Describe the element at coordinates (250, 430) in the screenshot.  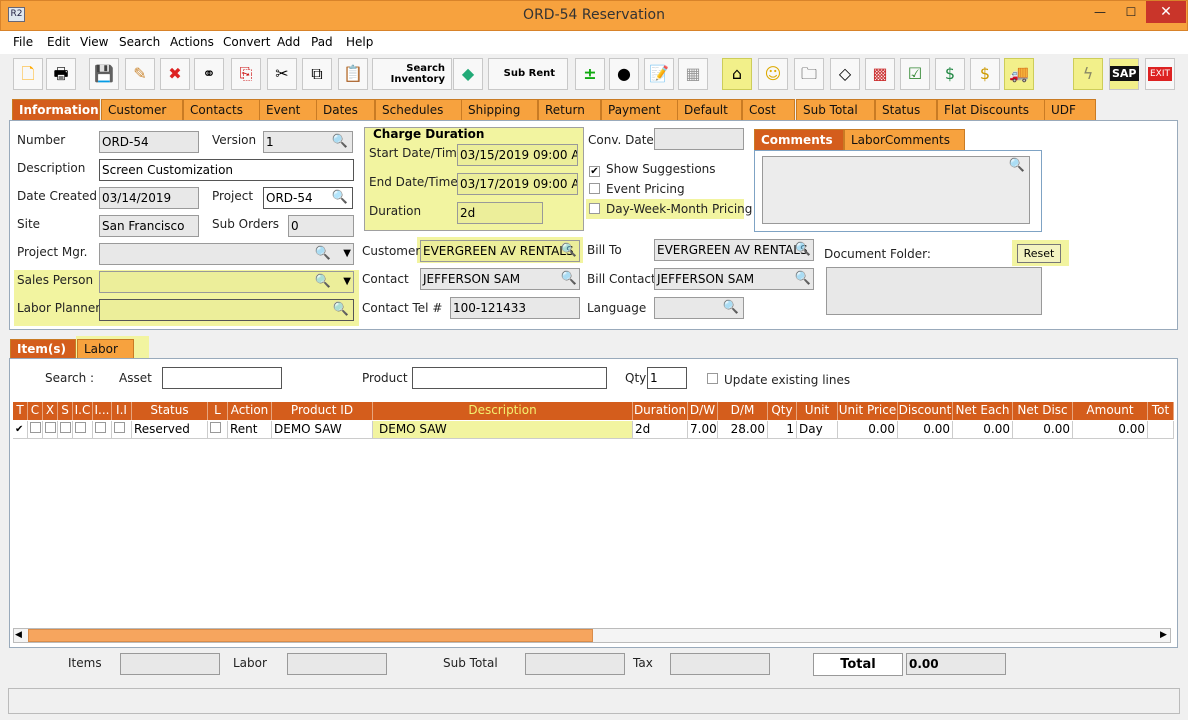
I see `row-action: Rent` at that location.